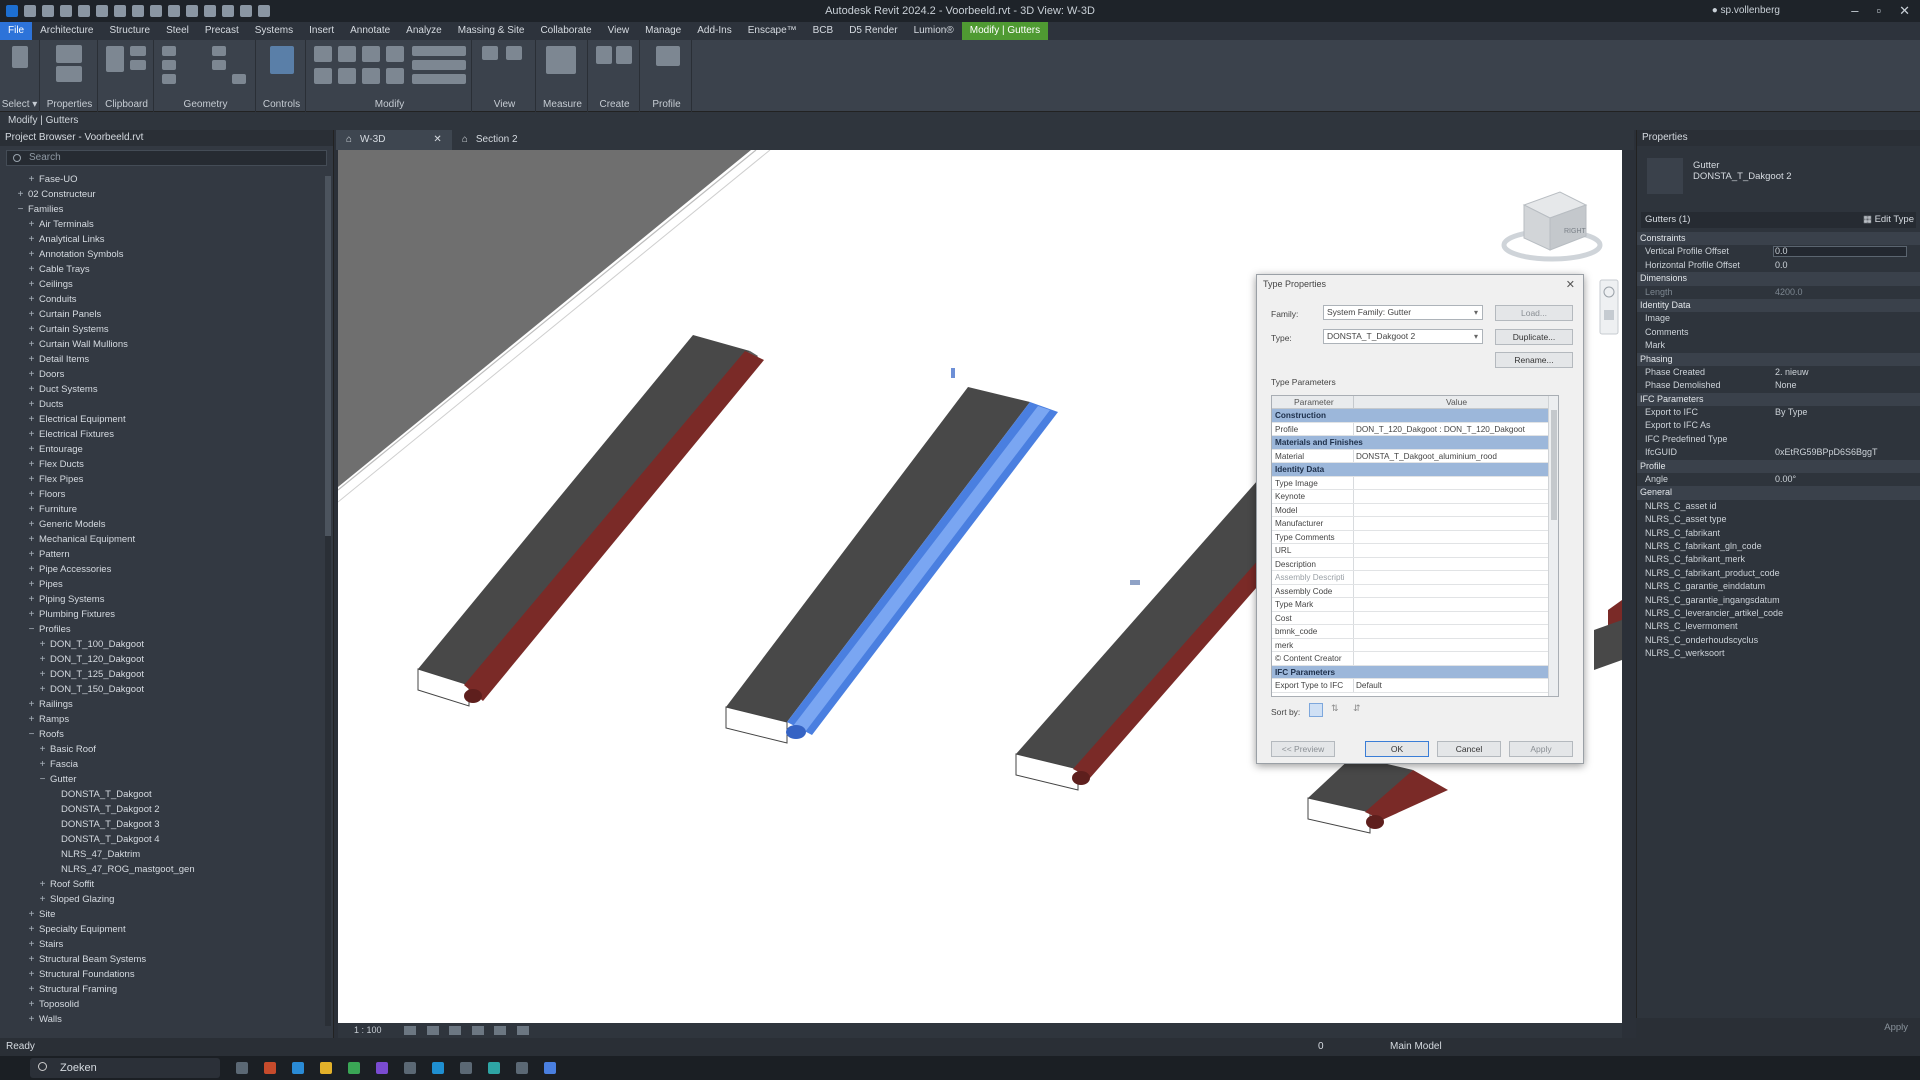  What do you see at coordinates (1778, 506) in the screenshot?
I see `property-row: NLRS_C_asset id` at bounding box center [1778, 506].